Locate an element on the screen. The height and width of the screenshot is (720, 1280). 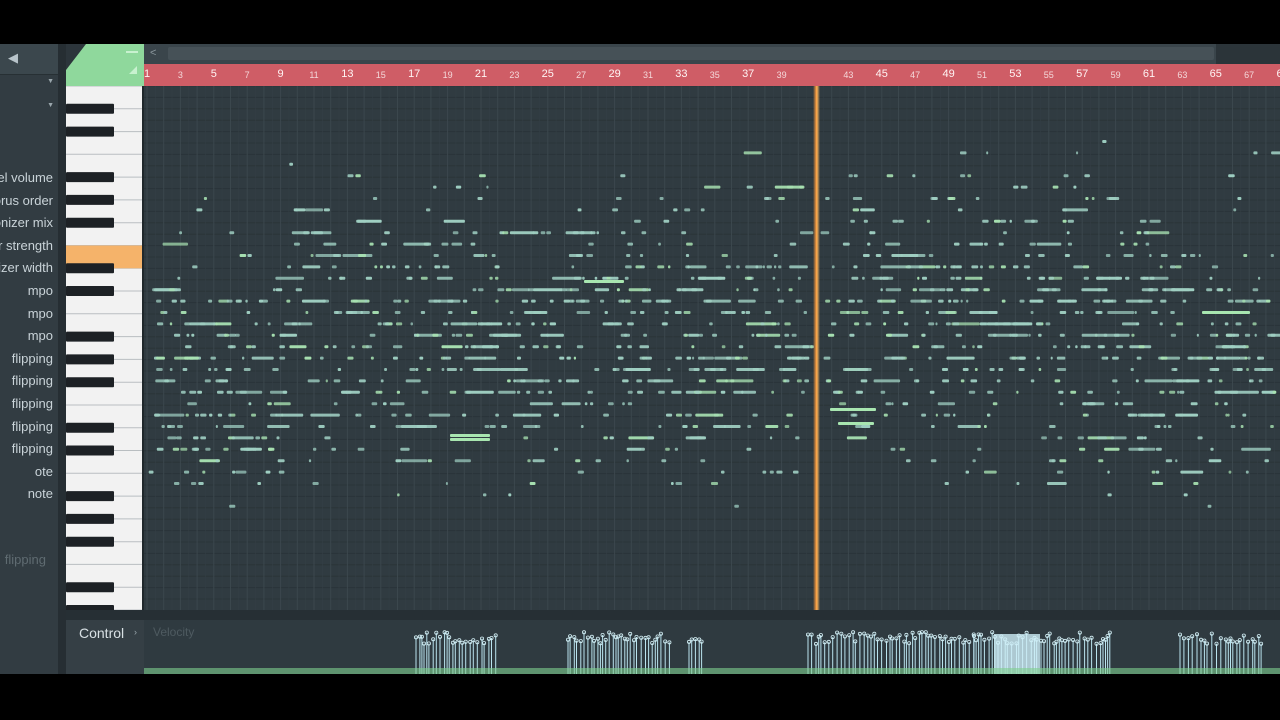
black-key is located at coordinates (90, 222).